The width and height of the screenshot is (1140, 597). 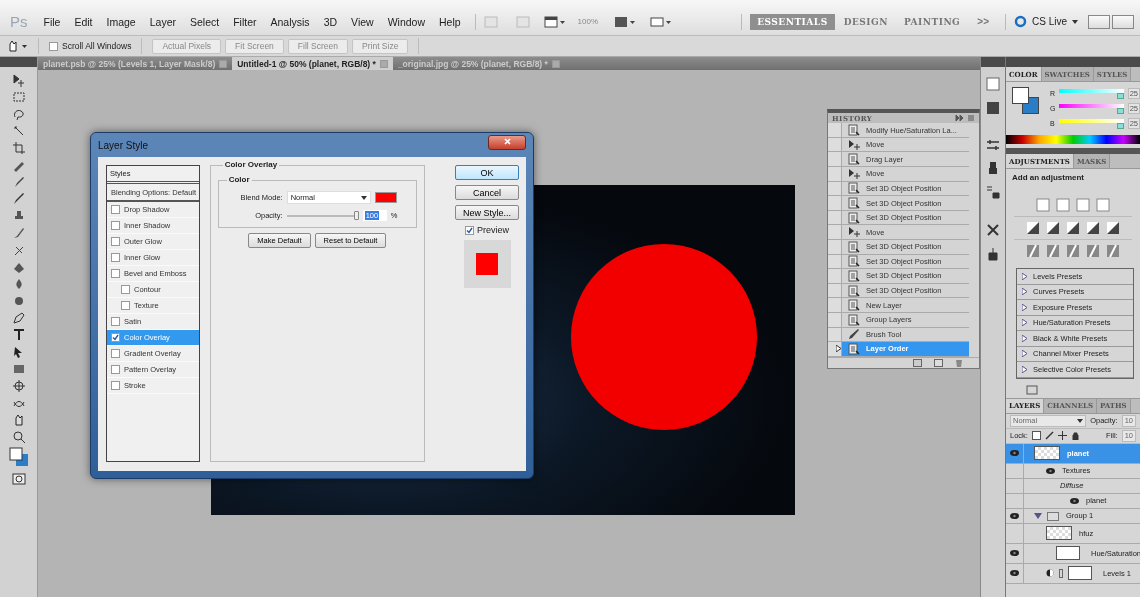 I want to click on folder-icon, so click(x=1053, y=515).